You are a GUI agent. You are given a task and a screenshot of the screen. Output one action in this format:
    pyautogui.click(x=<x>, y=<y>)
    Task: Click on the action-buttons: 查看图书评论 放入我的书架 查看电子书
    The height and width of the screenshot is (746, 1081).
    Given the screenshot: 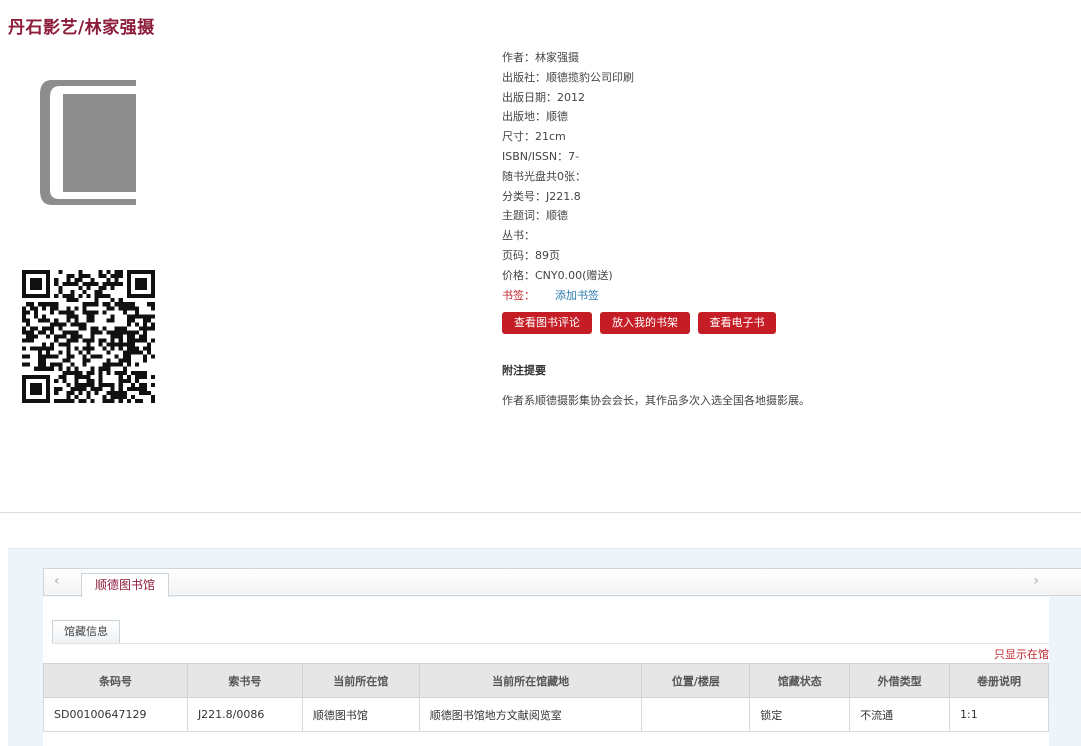 What is the action you would take?
    pyautogui.click(x=639, y=323)
    